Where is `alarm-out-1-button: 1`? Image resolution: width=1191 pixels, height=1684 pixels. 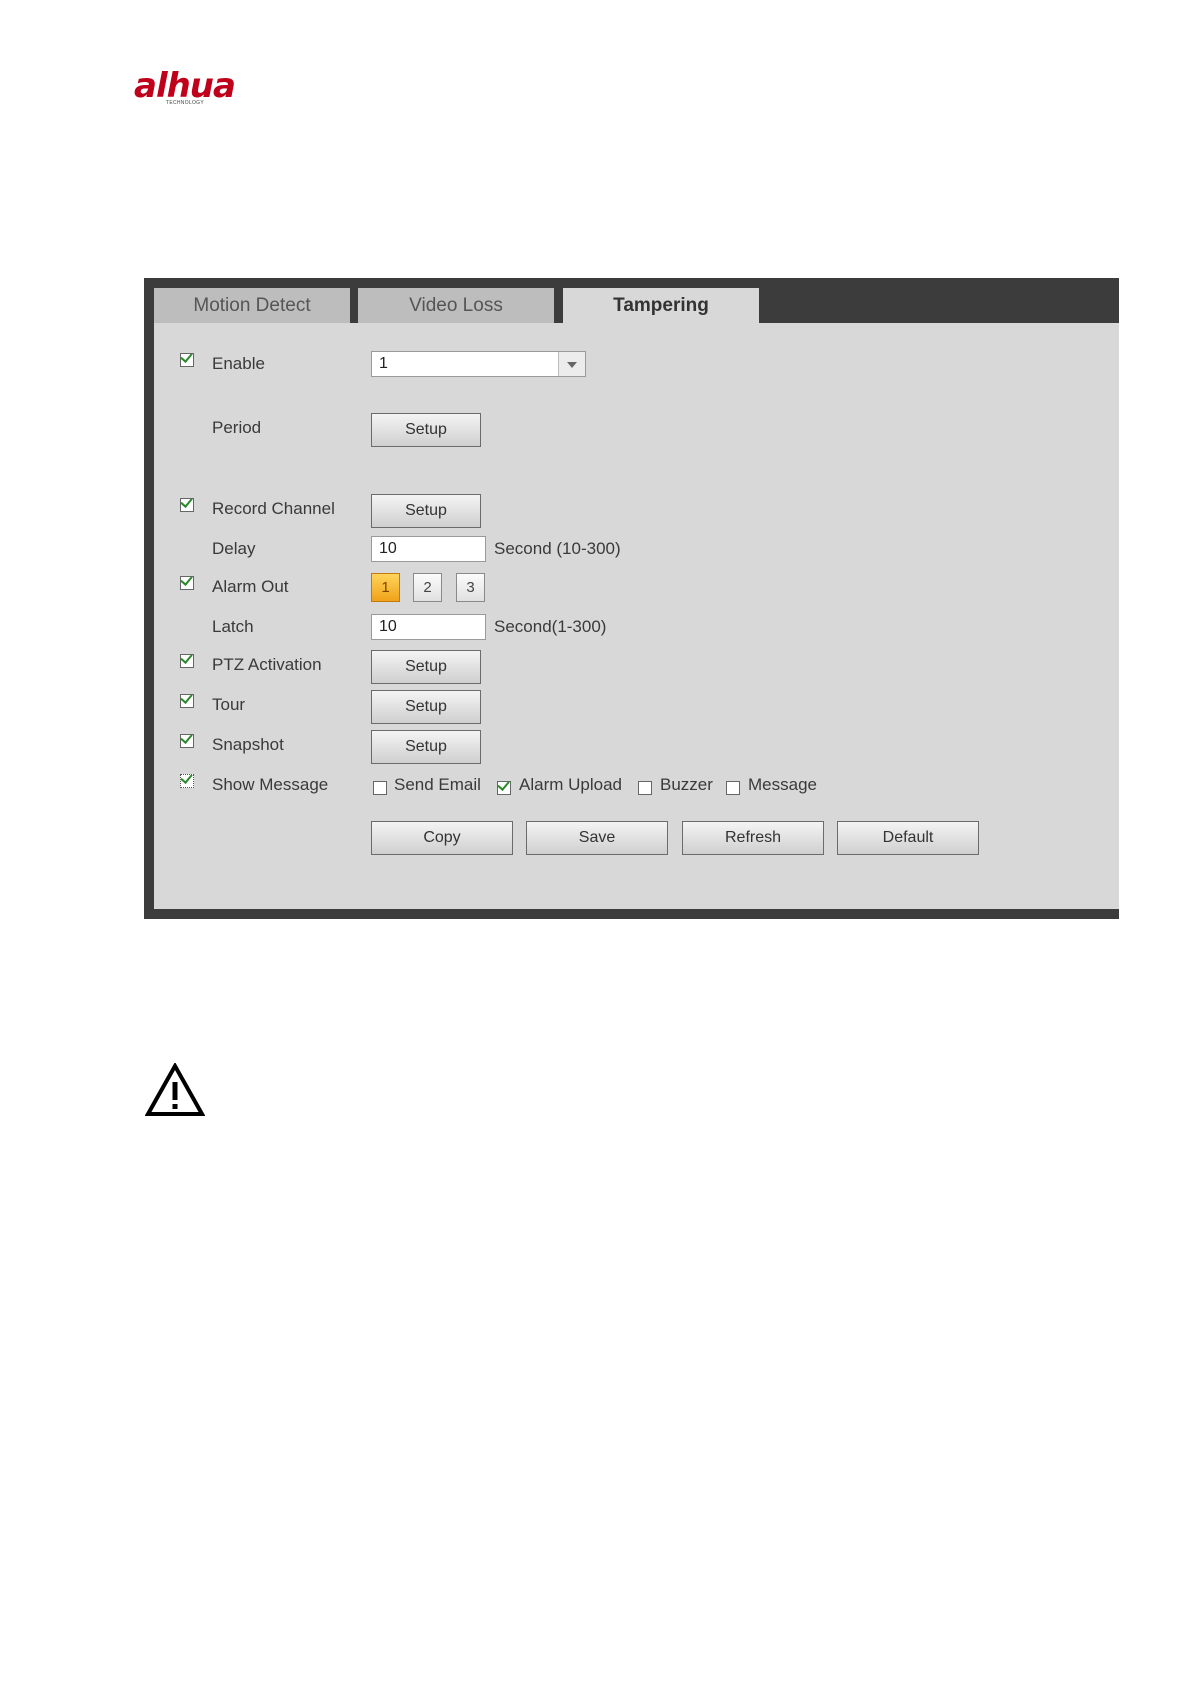 alarm-out-1-button: 1 is located at coordinates (385, 587).